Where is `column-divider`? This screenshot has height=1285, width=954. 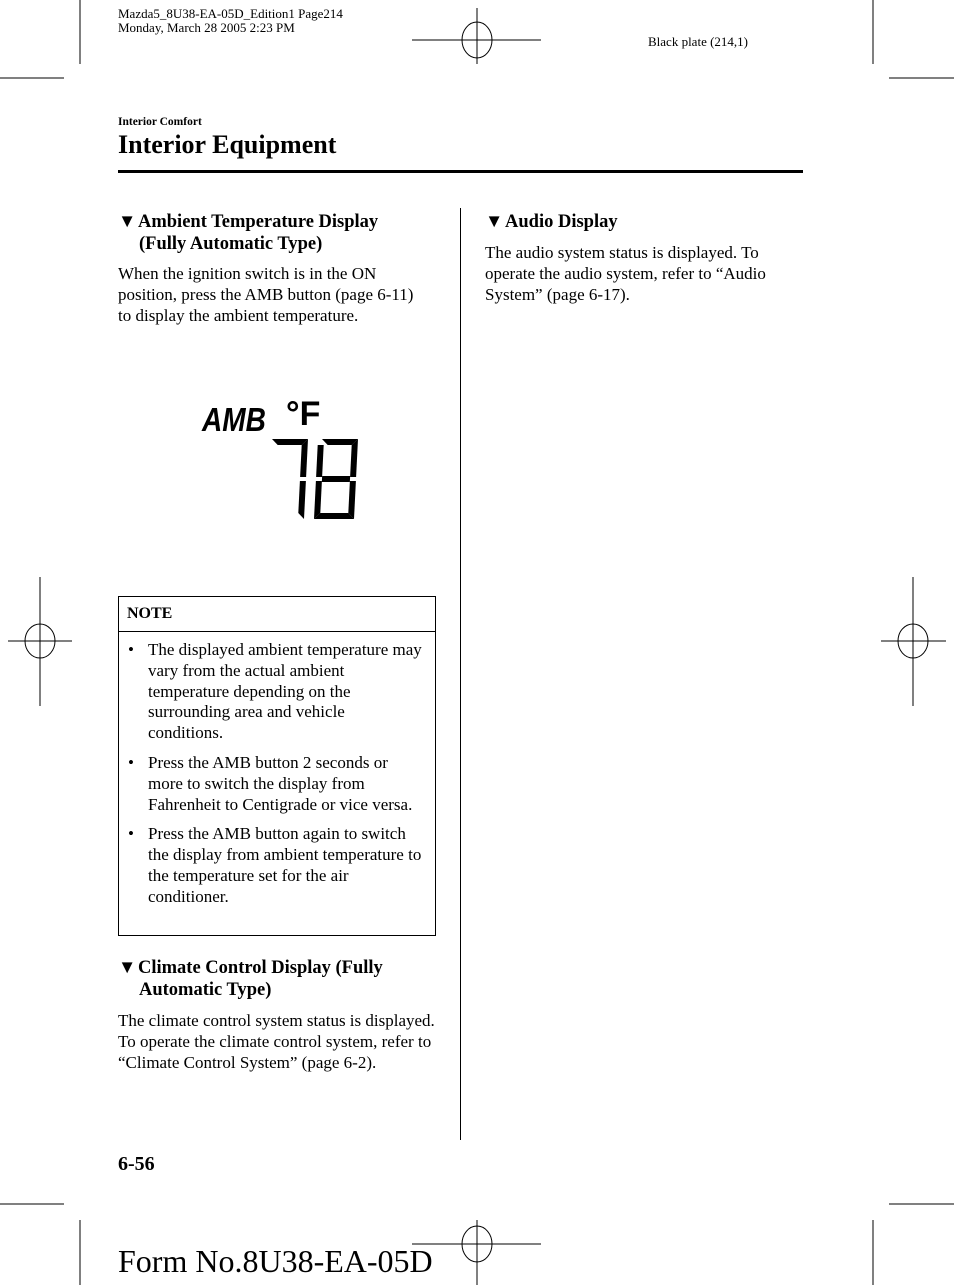 column-divider is located at coordinates (460, 674).